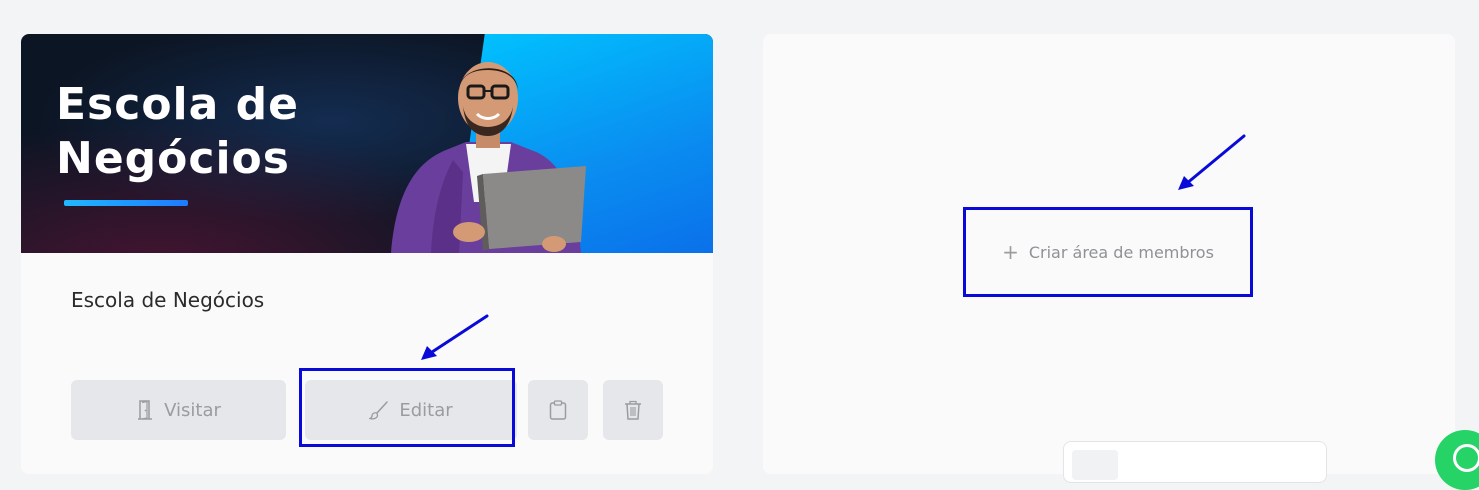  Describe the element at coordinates (1095, 465) in the screenshot. I see `bottom-panel-inner` at that location.